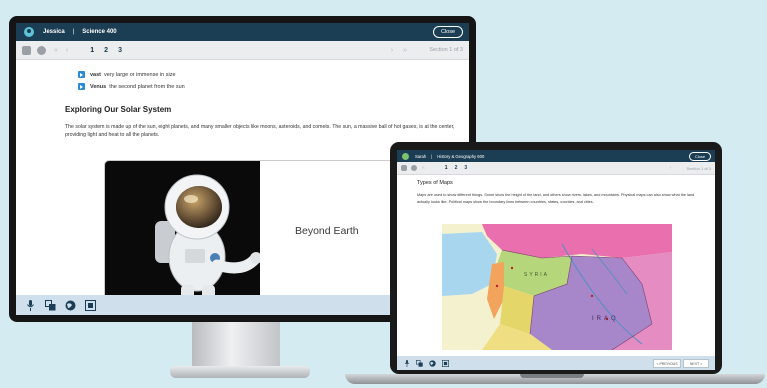  Describe the element at coordinates (556, 156) in the screenshot. I see `app-header: Sarah | History & Geography 600 Close` at that location.